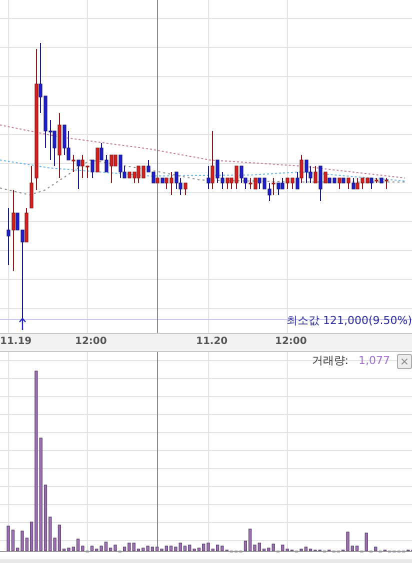 The image size is (412, 563). I want to click on close-button: ×, so click(404, 361).